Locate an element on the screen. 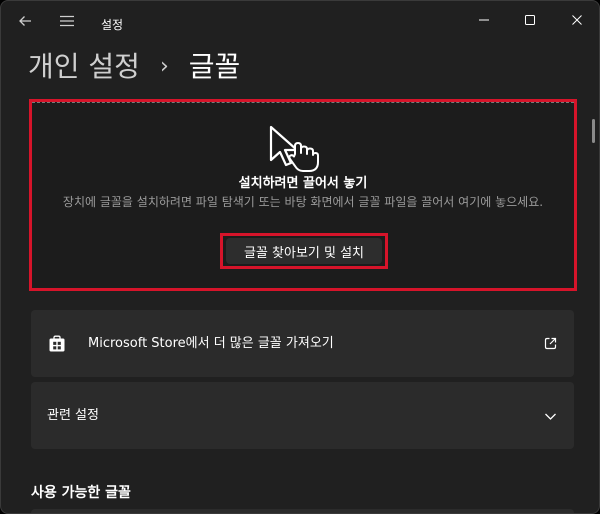 This screenshot has width=600, height=514. breadcrumb: 개인 설정 › 글꼴 is located at coordinates (134, 67).